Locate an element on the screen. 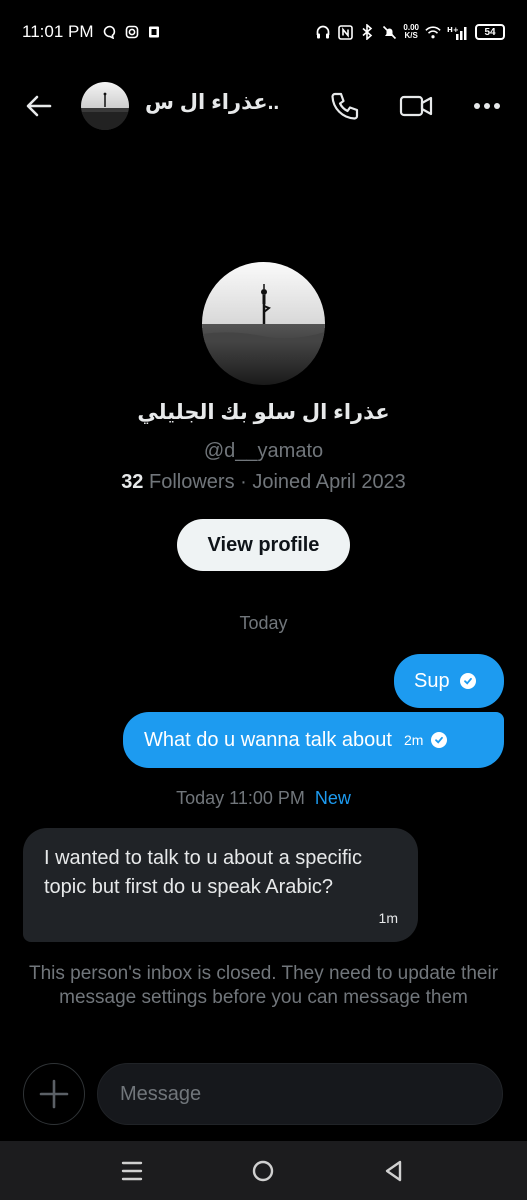 This screenshot has height=1200, width=527. view-profile-button: View profile is located at coordinates (263, 545).